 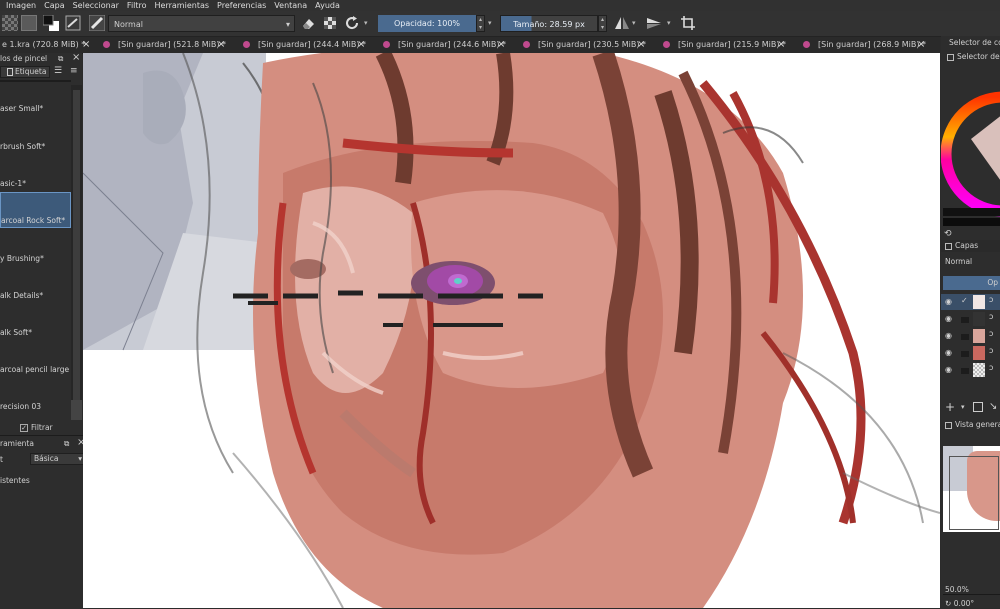 What do you see at coordinates (993, 406) in the screenshot?
I see `move-layer-icon: ↘` at bounding box center [993, 406].